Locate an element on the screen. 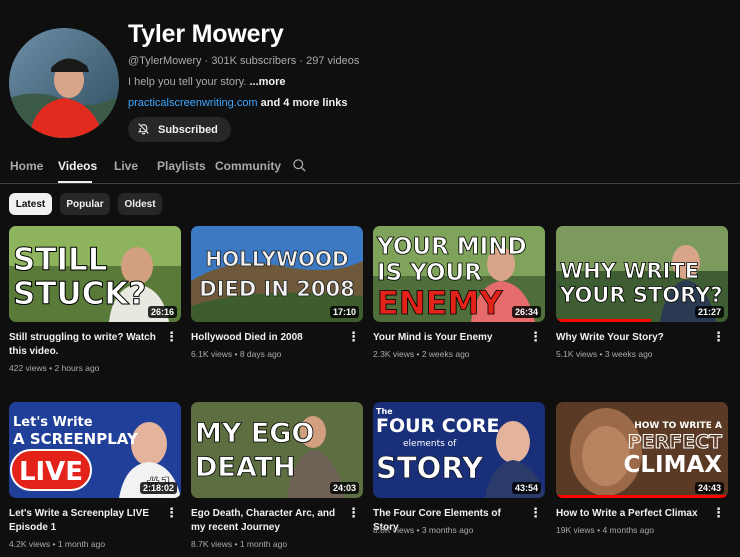 The image size is (740, 557). subscriber-count: 301K subscribers is located at coordinates (254, 61).